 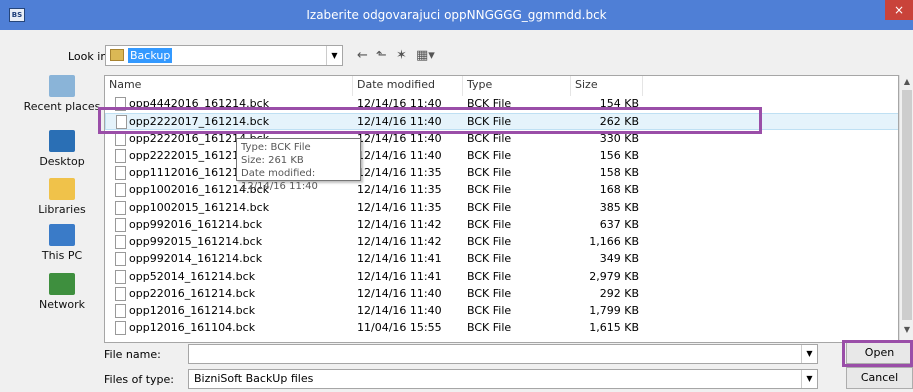 What do you see at coordinates (279, 180) in the screenshot?
I see `tooltip-date: Date modified: 12/14/16 11:40` at bounding box center [279, 180].